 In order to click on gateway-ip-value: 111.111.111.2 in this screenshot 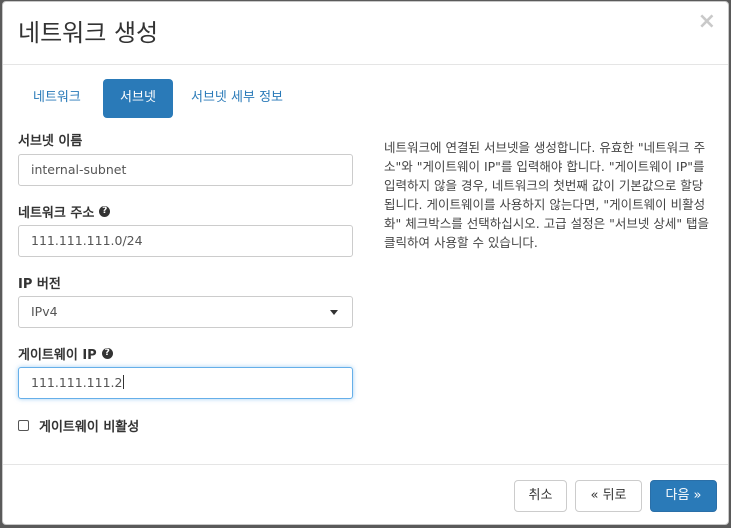, I will do `click(77, 382)`.